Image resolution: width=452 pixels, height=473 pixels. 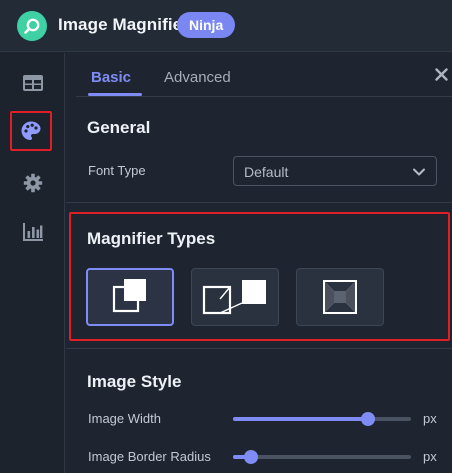 What do you see at coordinates (123, 24) in the screenshot?
I see `app-title: Image Magnifier` at bounding box center [123, 24].